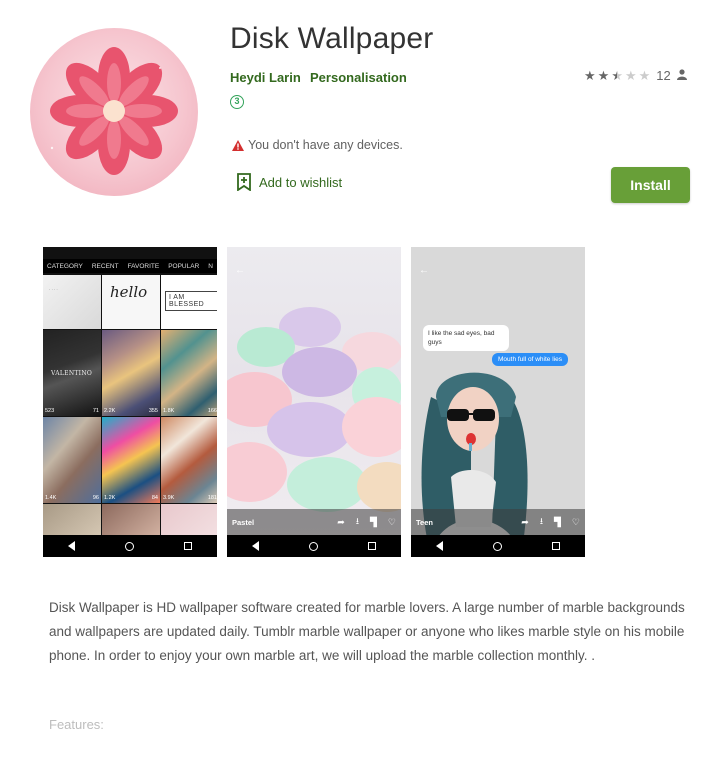  I want to click on category-link: Personalisation, so click(358, 77).